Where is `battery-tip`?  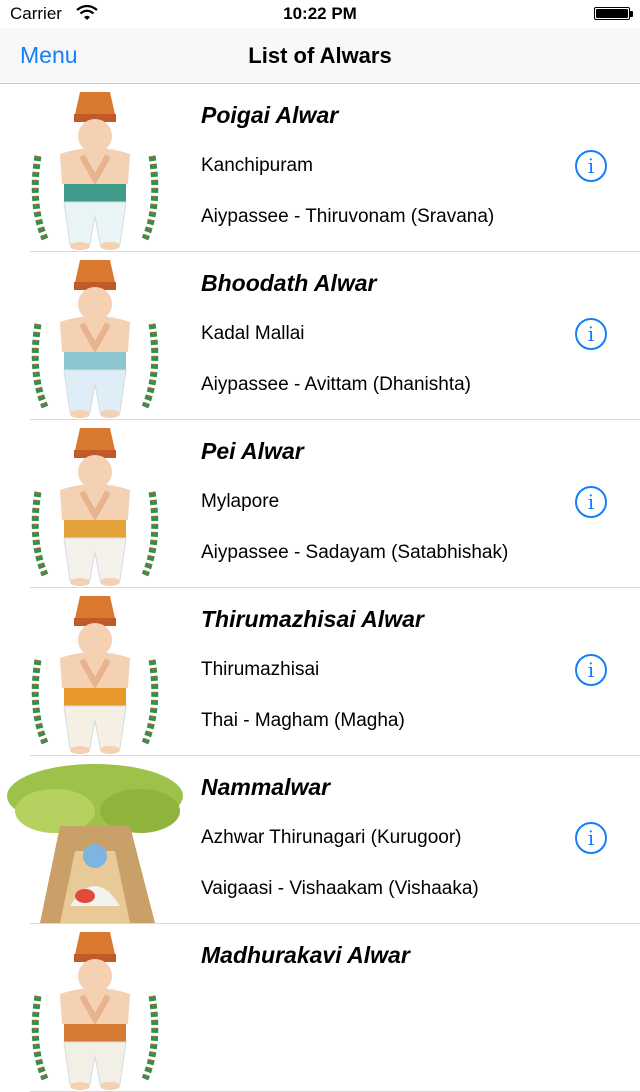 battery-tip is located at coordinates (631, 14).